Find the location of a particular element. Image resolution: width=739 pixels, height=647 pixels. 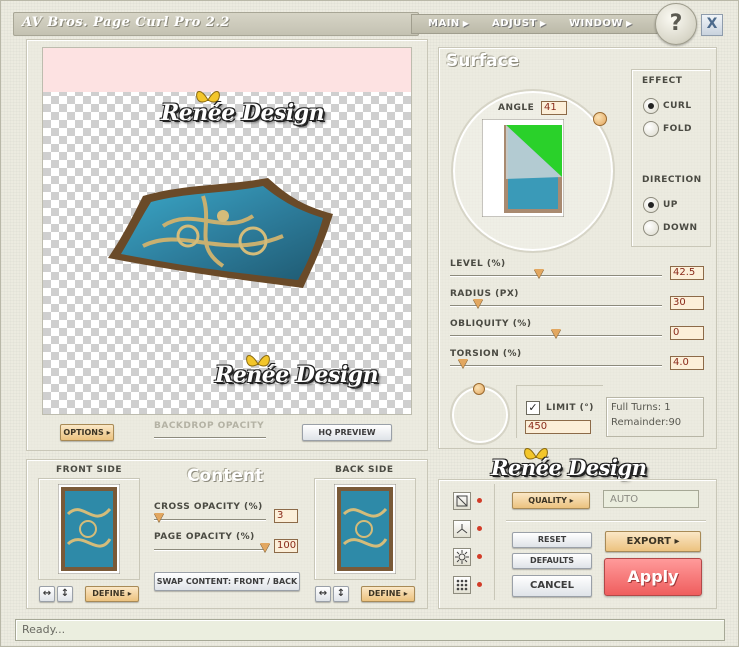

backdrop-opacity-label: BACKDROP OPACITY is located at coordinates (209, 426).